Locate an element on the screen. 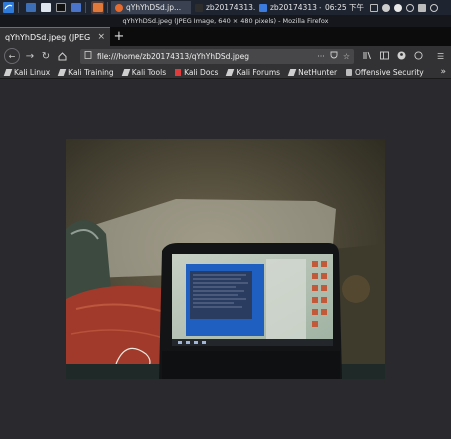  pocket-icon is located at coordinates (334, 56).